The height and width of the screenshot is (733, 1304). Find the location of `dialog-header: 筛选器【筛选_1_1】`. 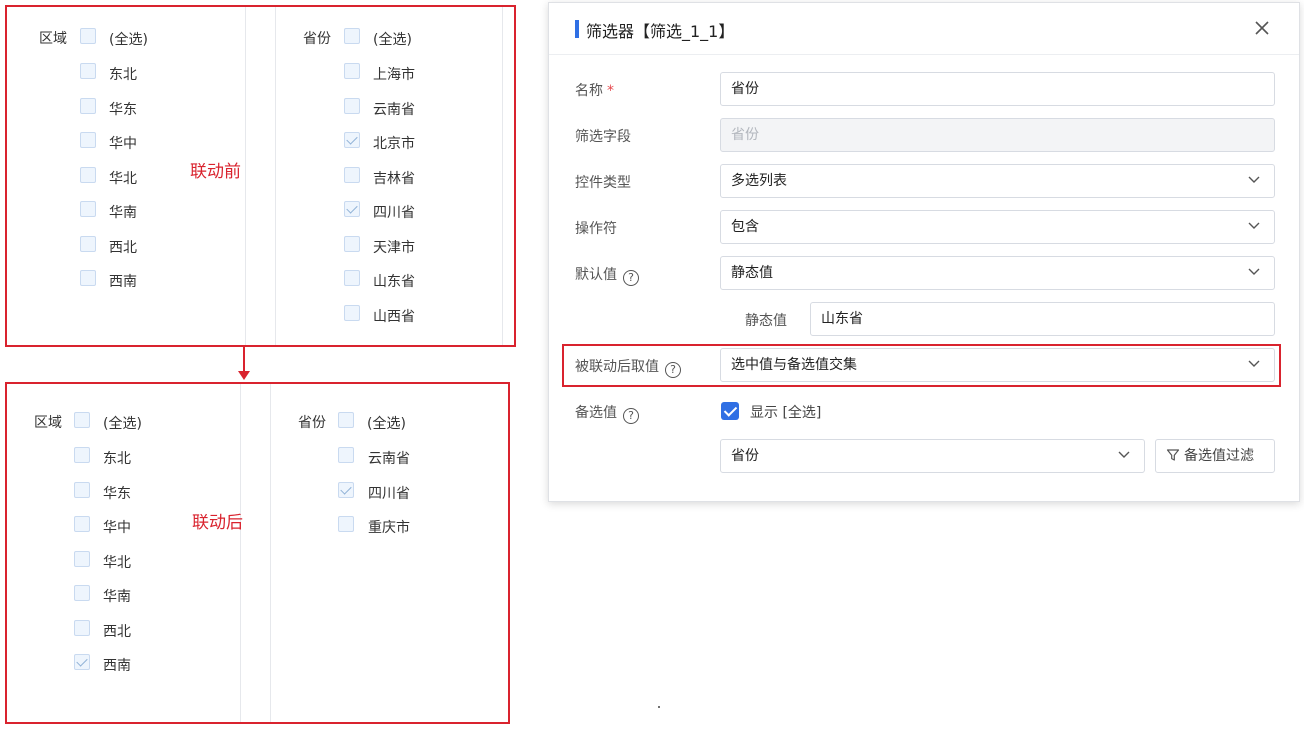

dialog-header: 筛选器【筛选_1_1】 is located at coordinates (924, 29).